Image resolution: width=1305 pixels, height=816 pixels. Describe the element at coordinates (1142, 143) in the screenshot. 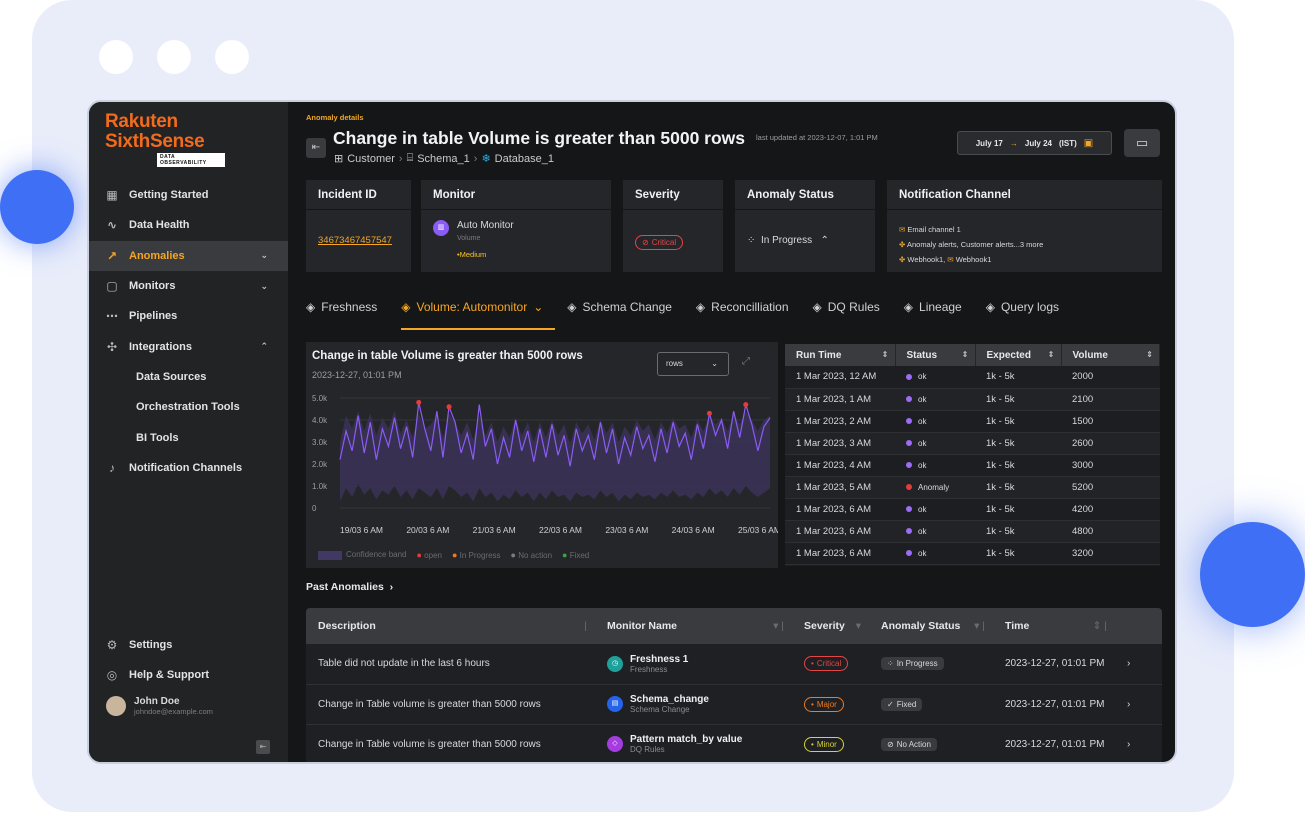

I see `comment-button: ▭` at that location.